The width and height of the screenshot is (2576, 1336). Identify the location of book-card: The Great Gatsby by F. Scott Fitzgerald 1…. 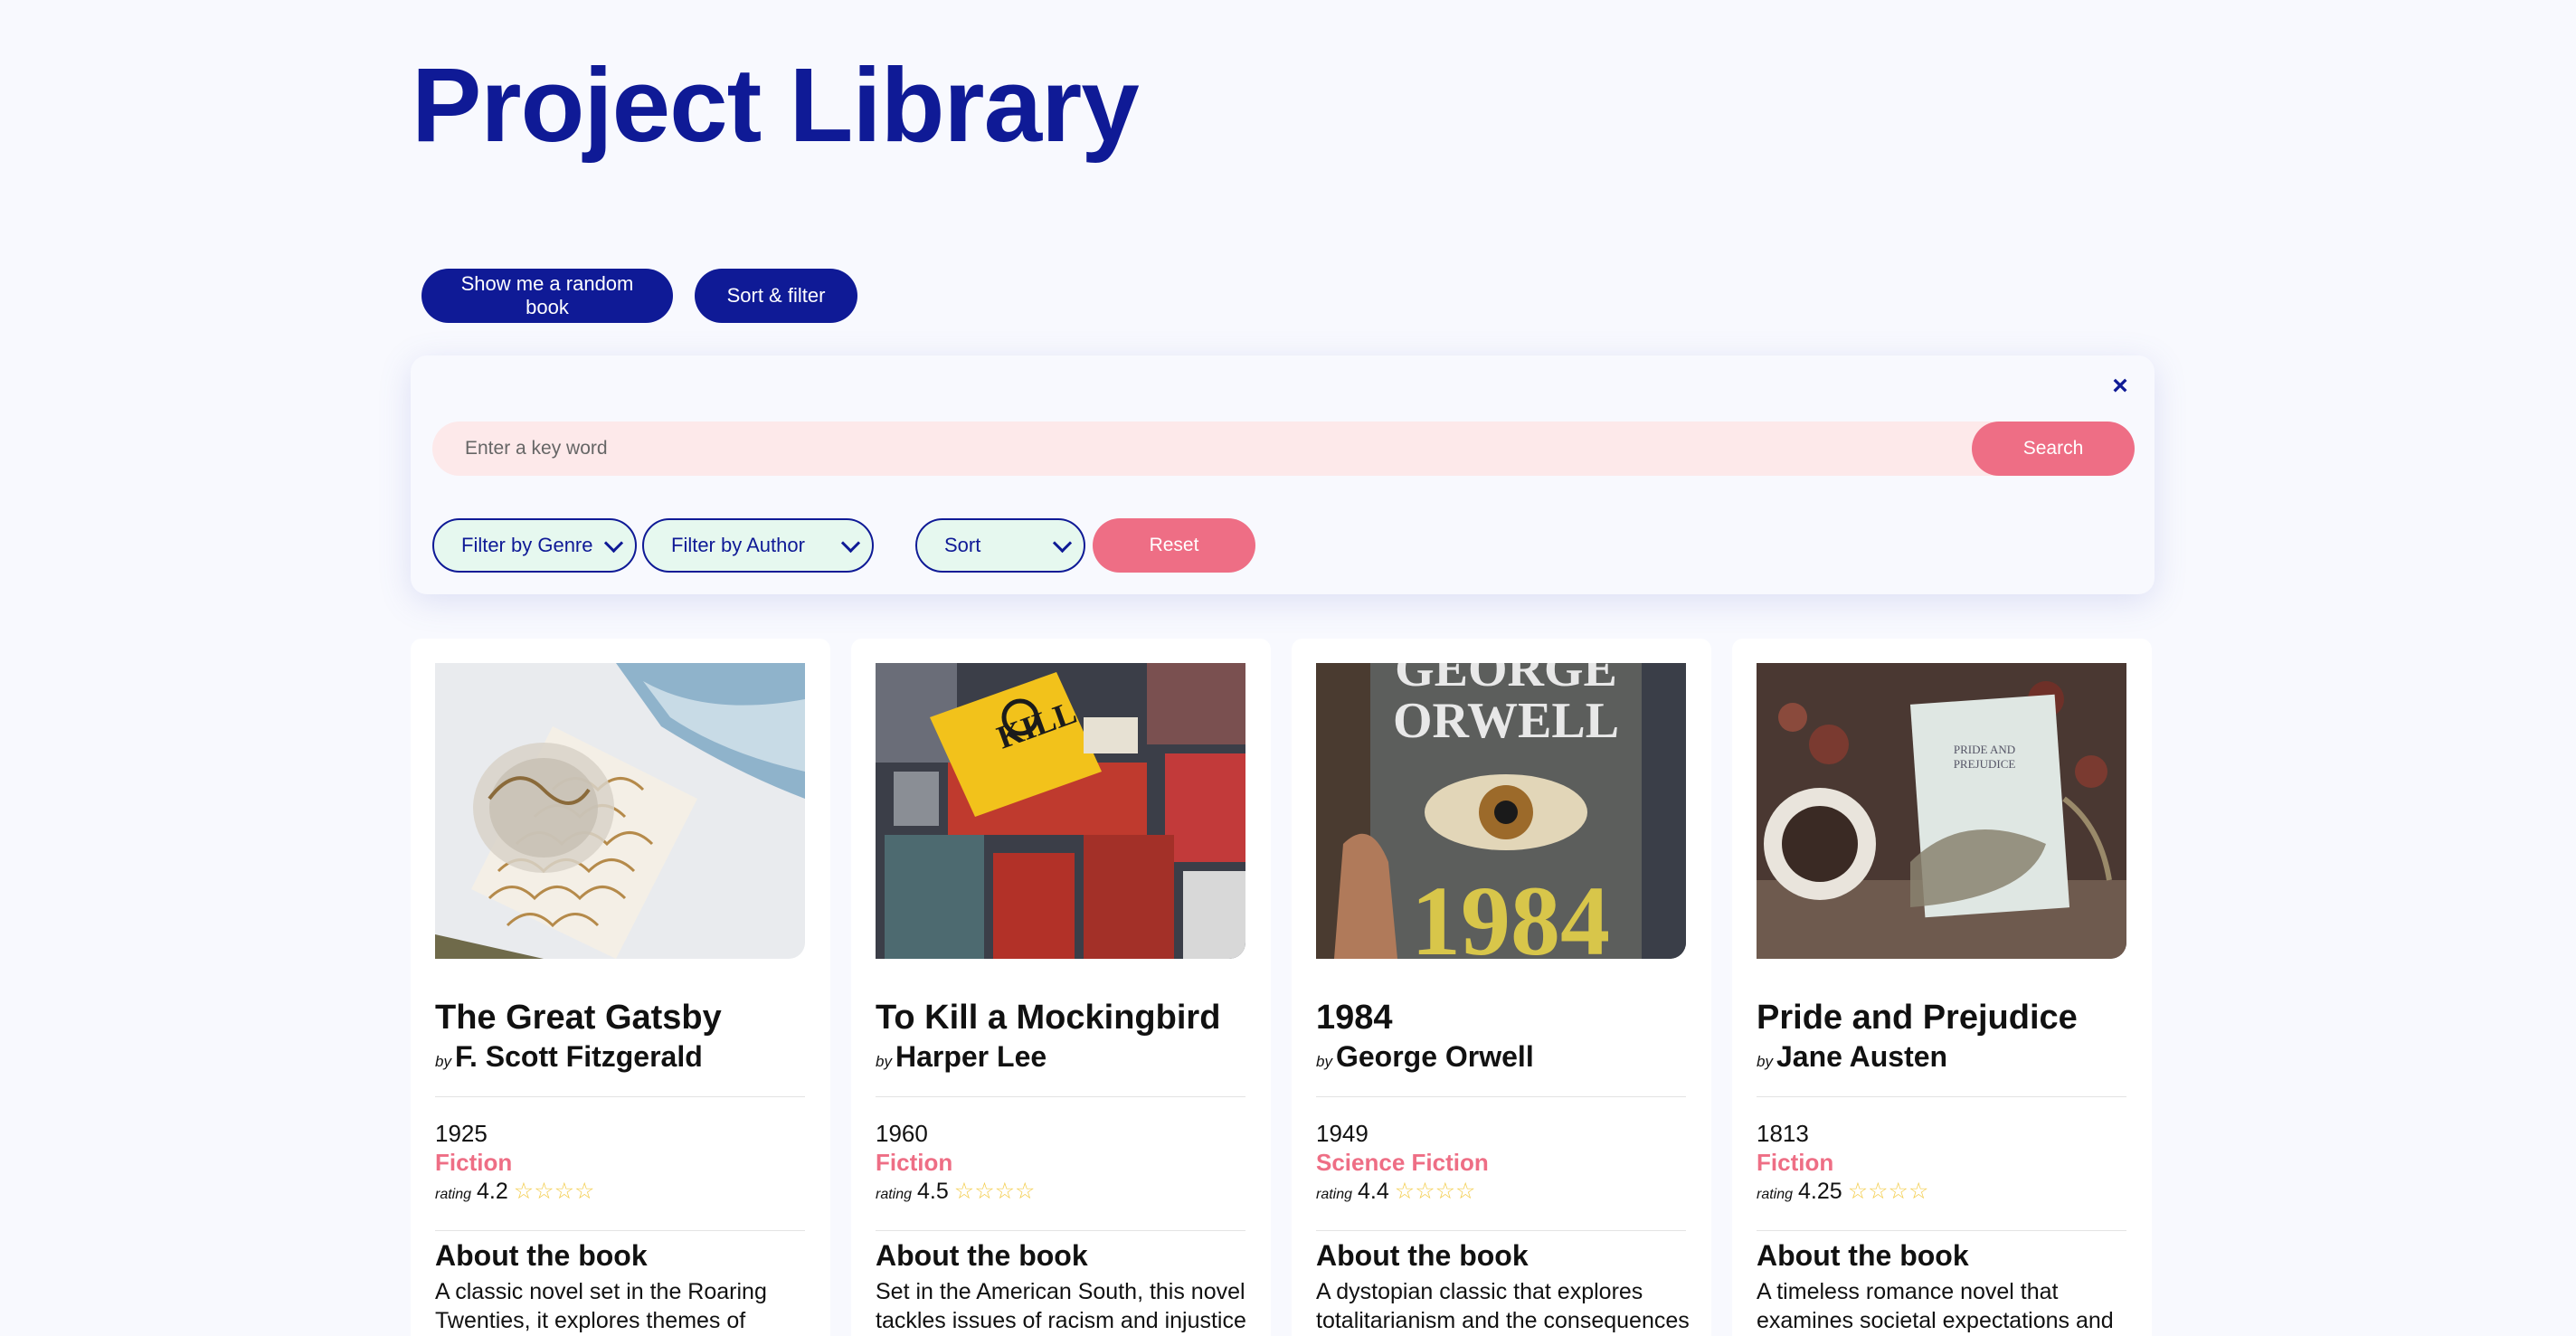
(621, 988).